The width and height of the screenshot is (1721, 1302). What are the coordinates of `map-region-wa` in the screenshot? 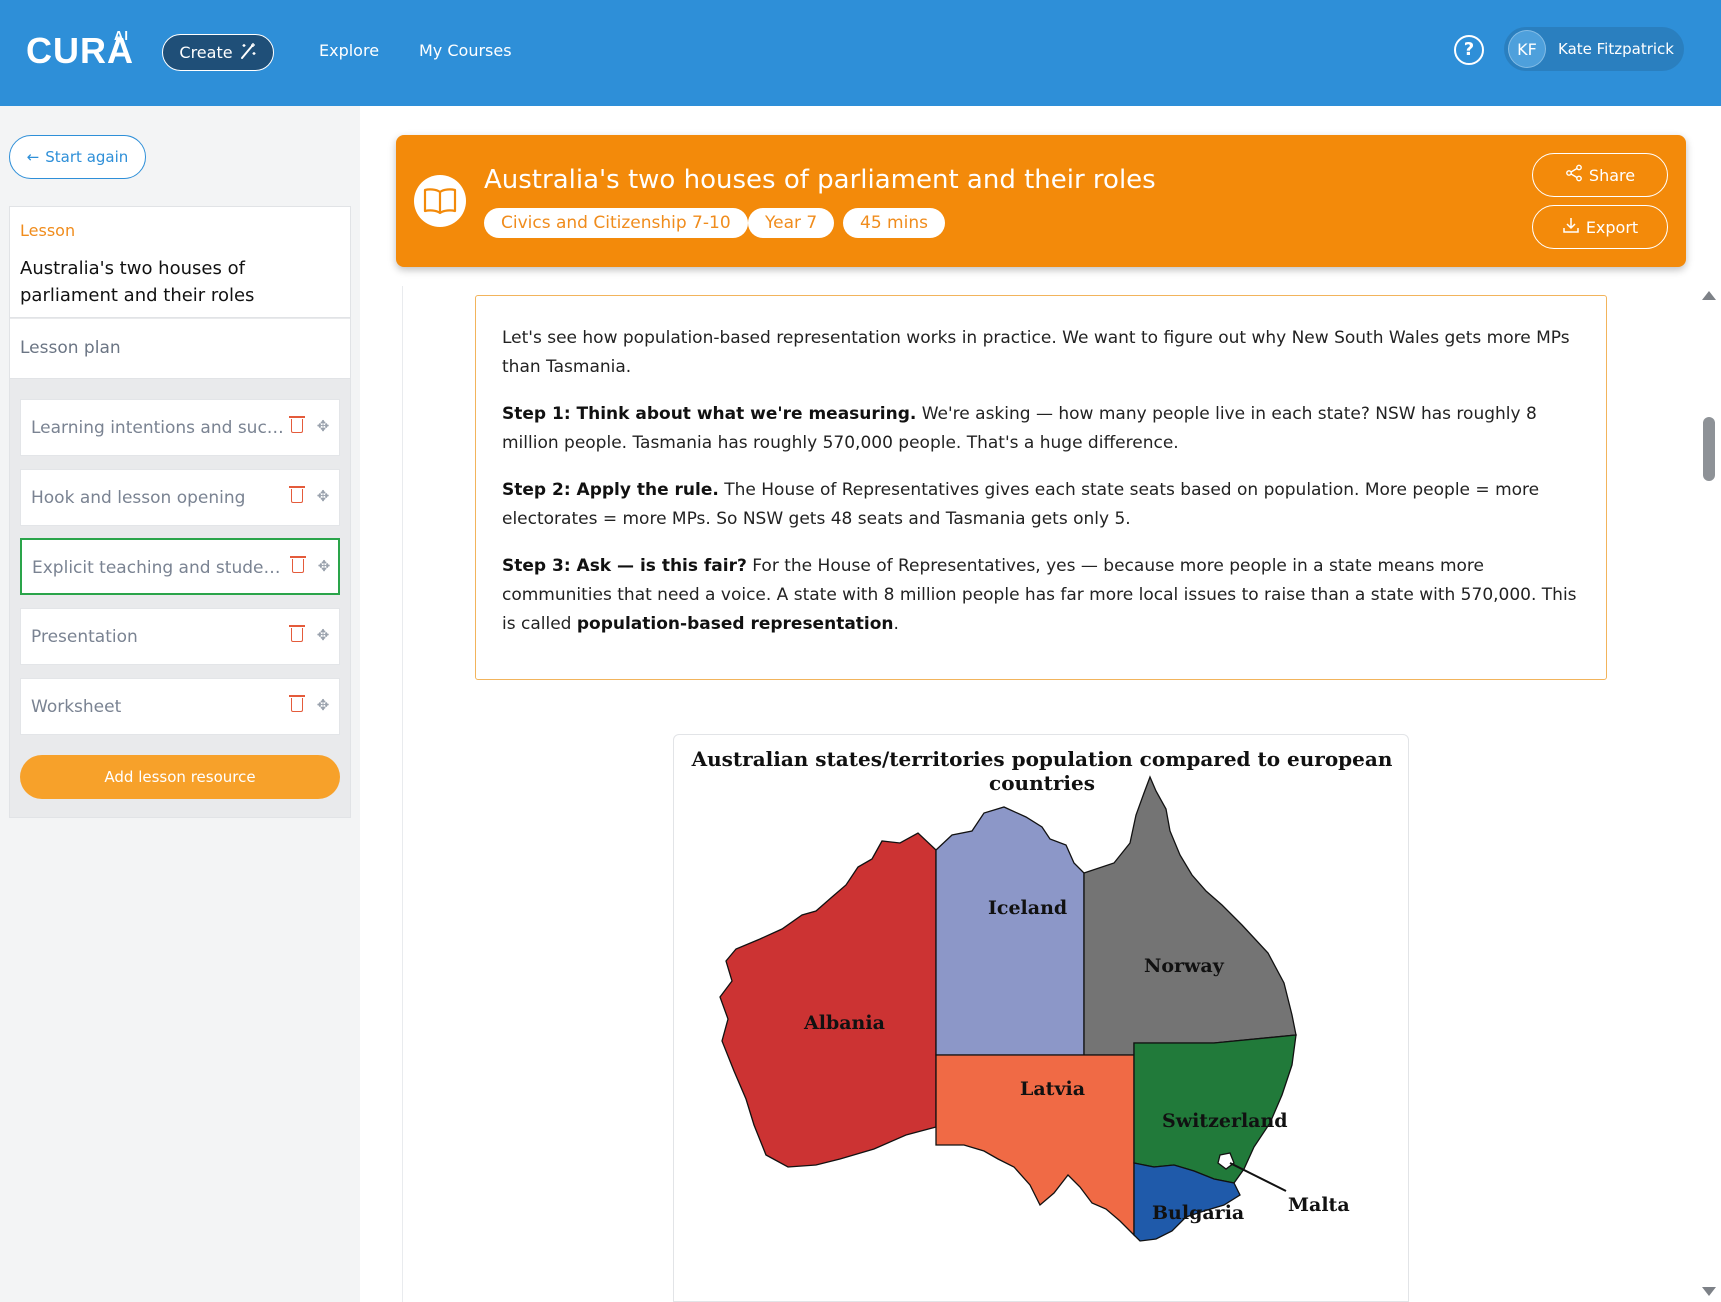 It's located at (828, 1000).